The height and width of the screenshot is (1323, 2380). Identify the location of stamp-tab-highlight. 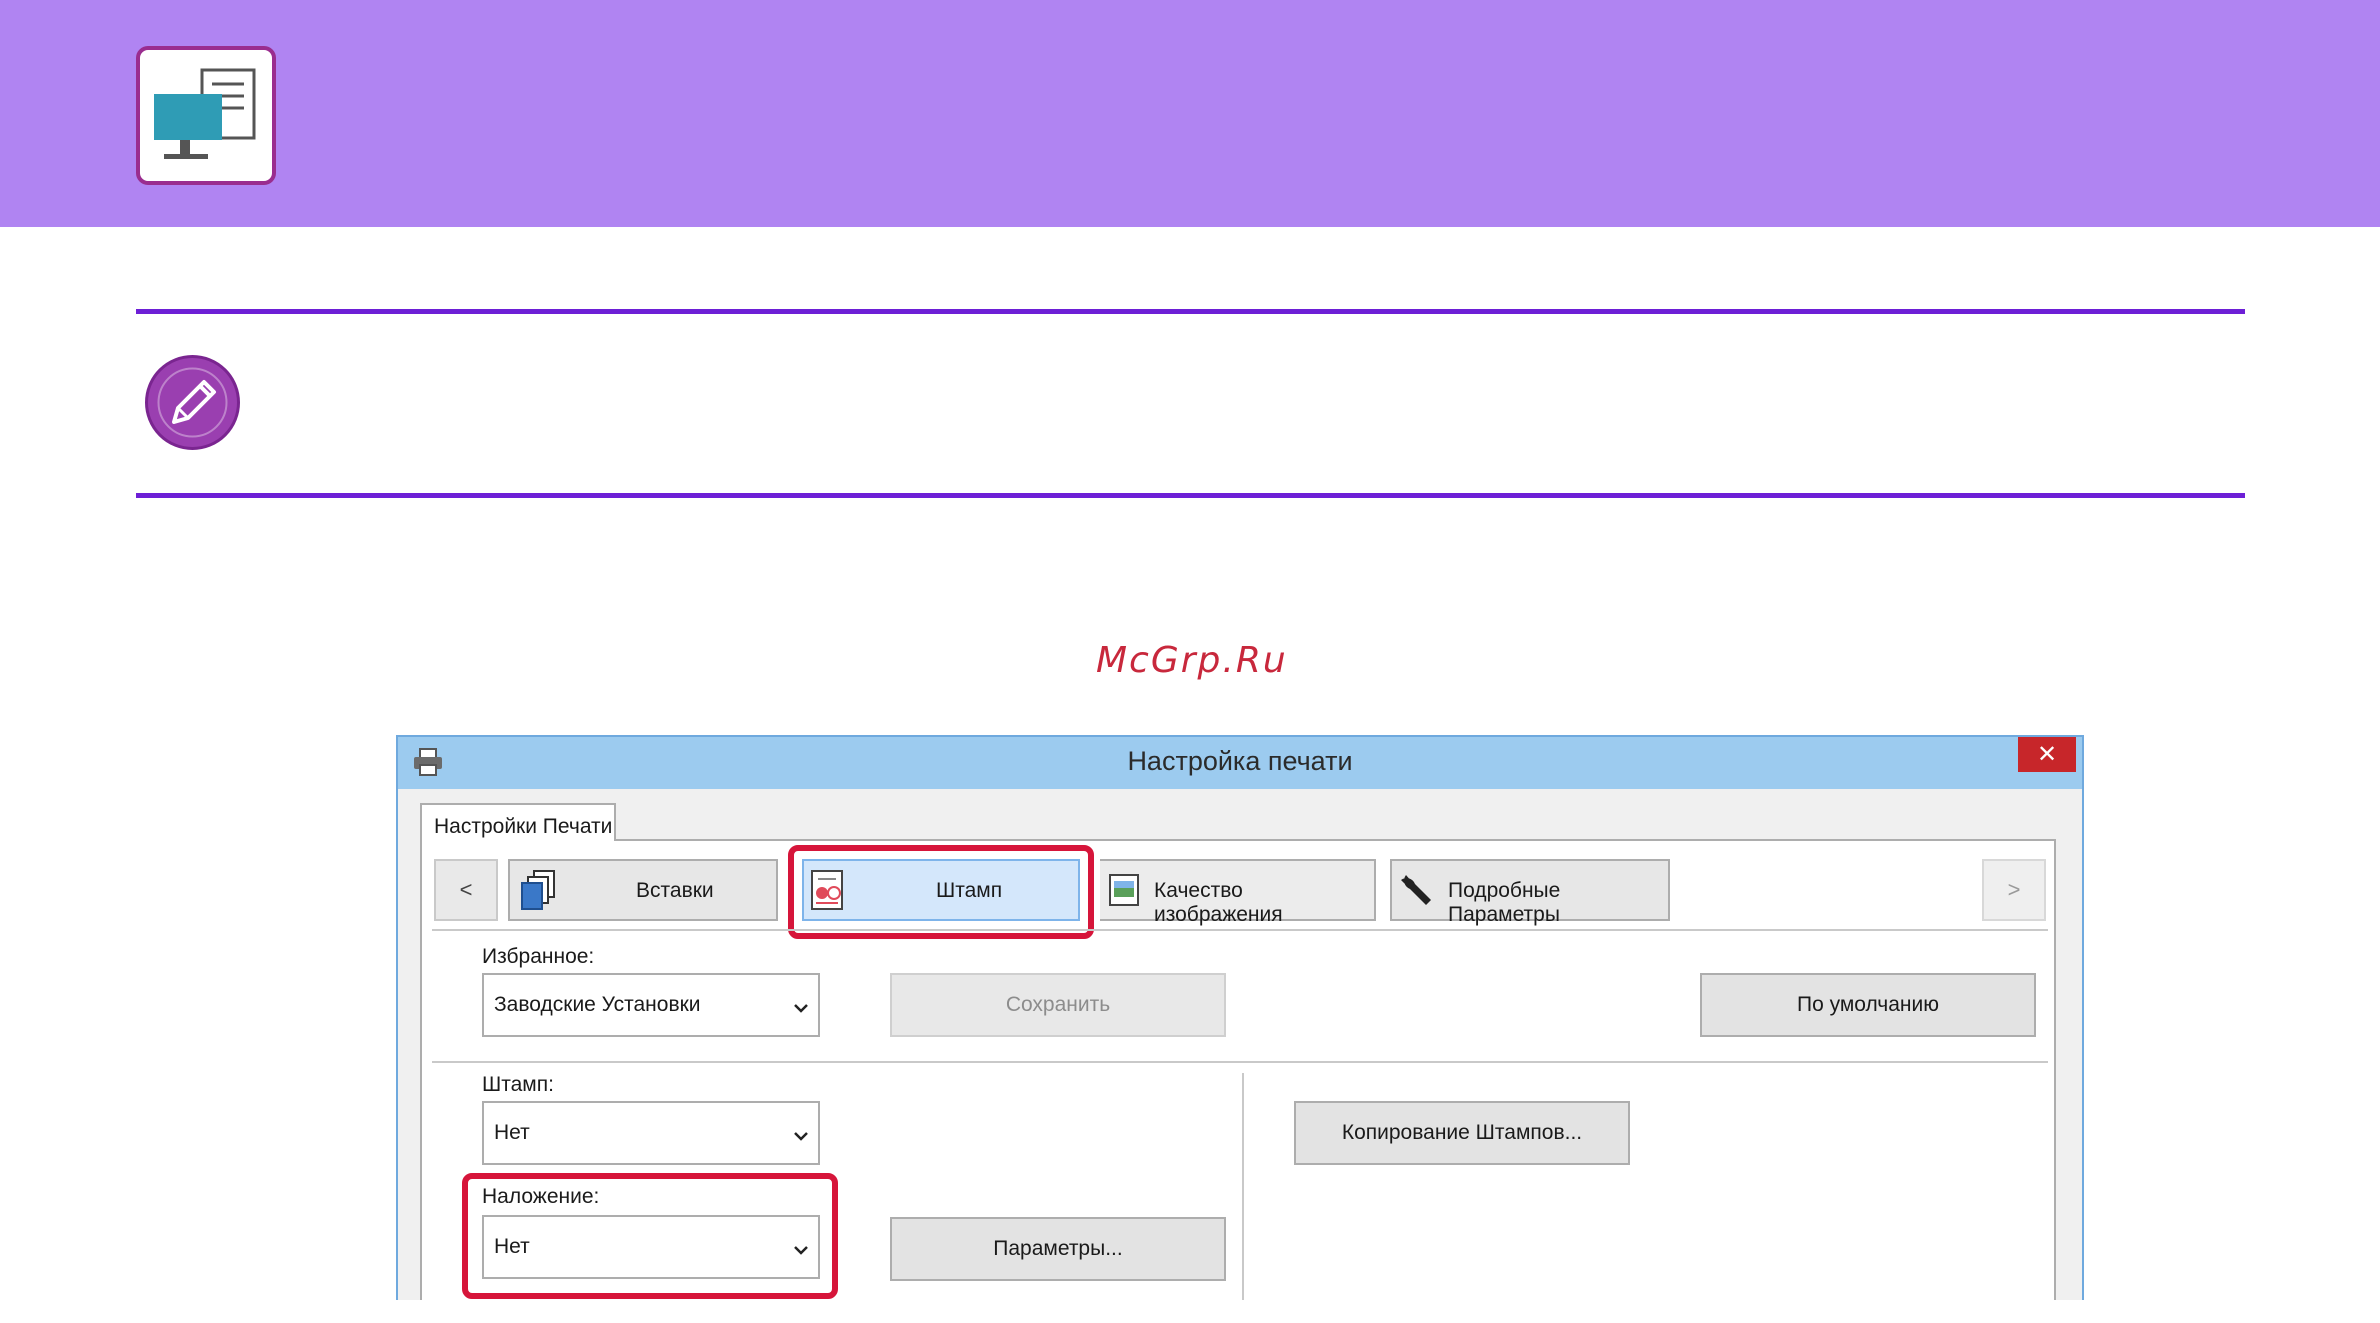
(941, 892).